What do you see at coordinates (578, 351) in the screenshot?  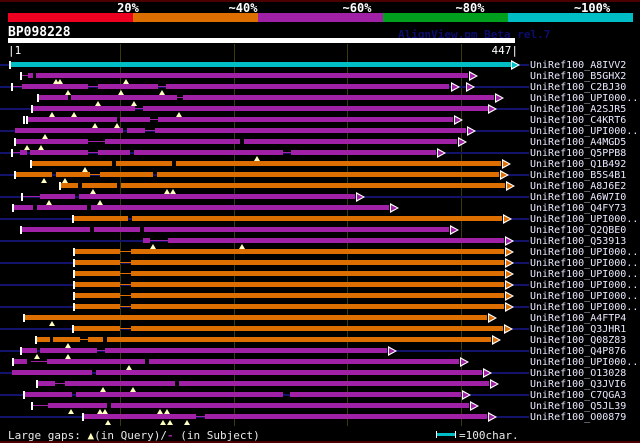 I see `subject-label: UniRef100_Q4P876` at bounding box center [578, 351].